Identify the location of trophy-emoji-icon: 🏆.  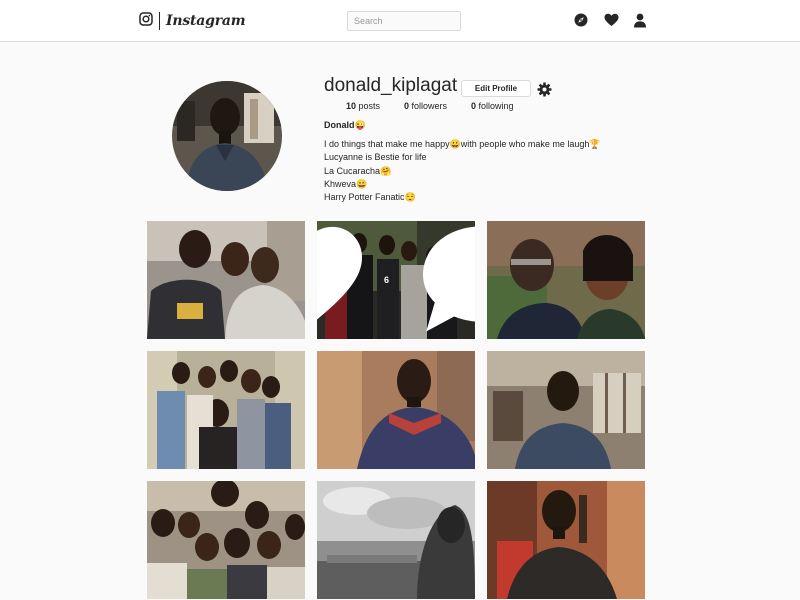
(595, 144).